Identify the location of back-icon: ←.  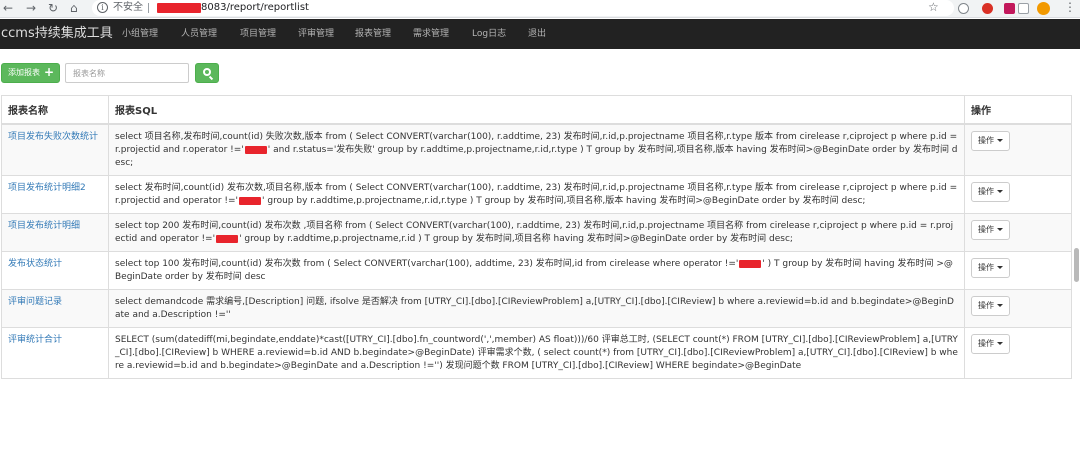
(8, 8).